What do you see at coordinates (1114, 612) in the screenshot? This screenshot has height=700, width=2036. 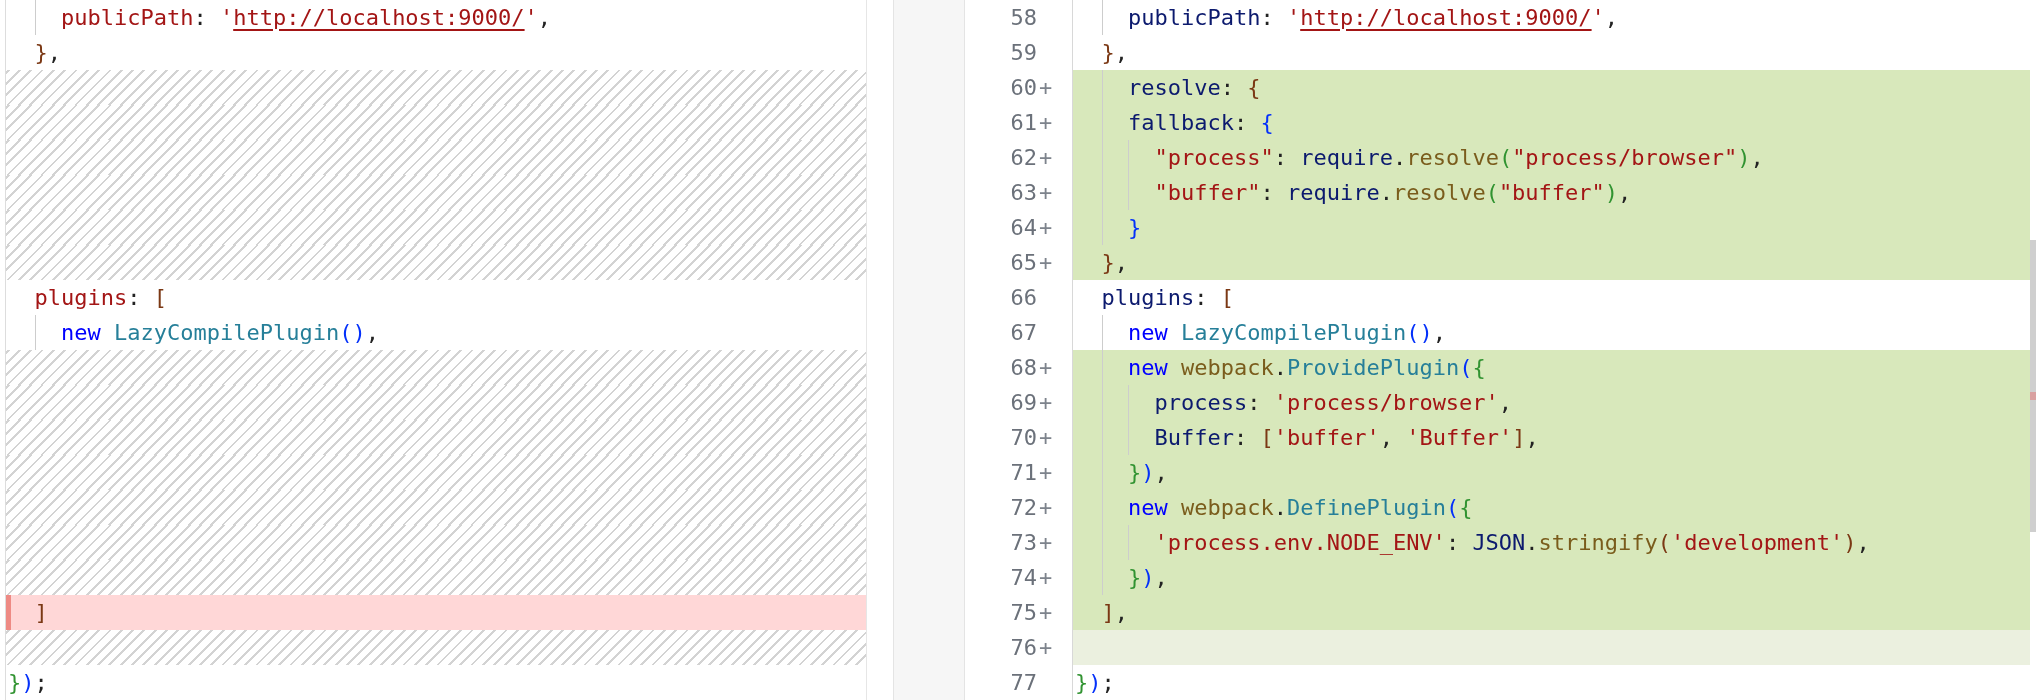 I see `code-line: ],` at bounding box center [1114, 612].